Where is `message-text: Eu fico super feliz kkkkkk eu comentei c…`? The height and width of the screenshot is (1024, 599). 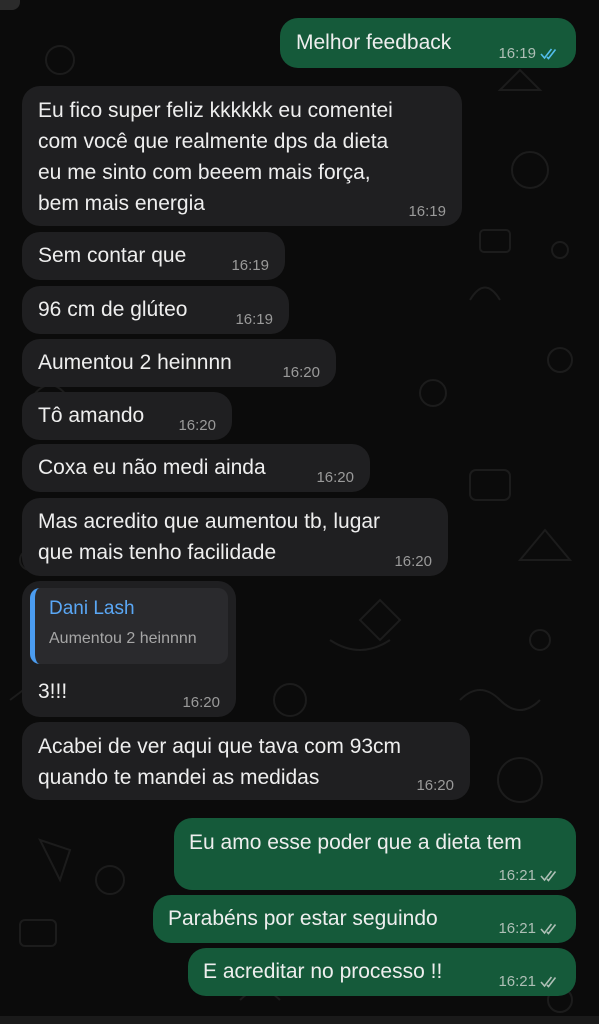
message-text: Eu fico super feliz kkkkkk eu comentei c… is located at coordinates (215, 157).